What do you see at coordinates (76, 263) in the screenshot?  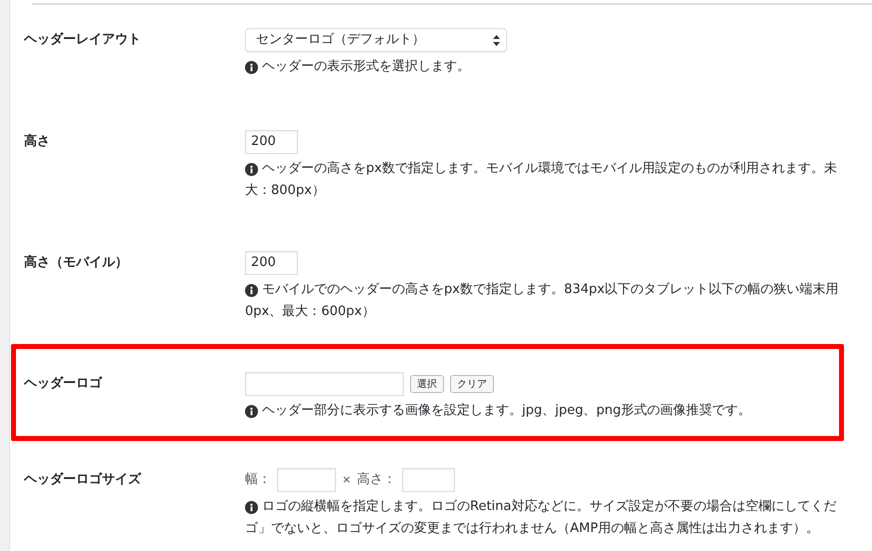 I see `field-label: 高さ（モバイル）` at bounding box center [76, 263].